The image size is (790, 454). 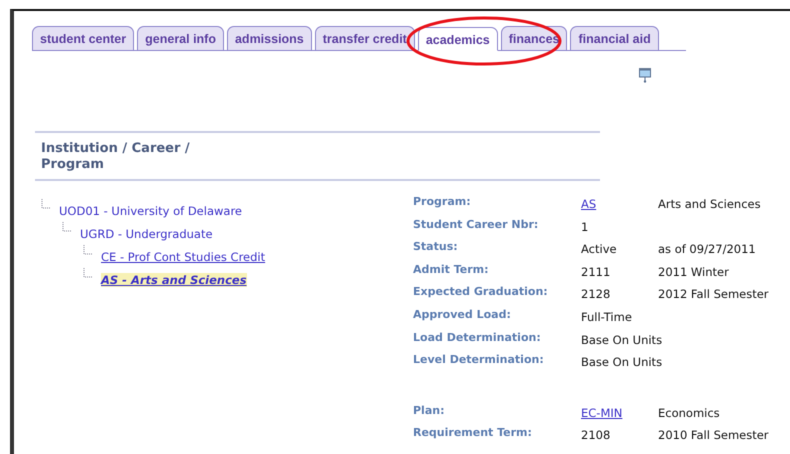 What do you see at coordinates (619, 206) in the screenshot?
I see `value-link: AS` at bounding box center [619, 206].